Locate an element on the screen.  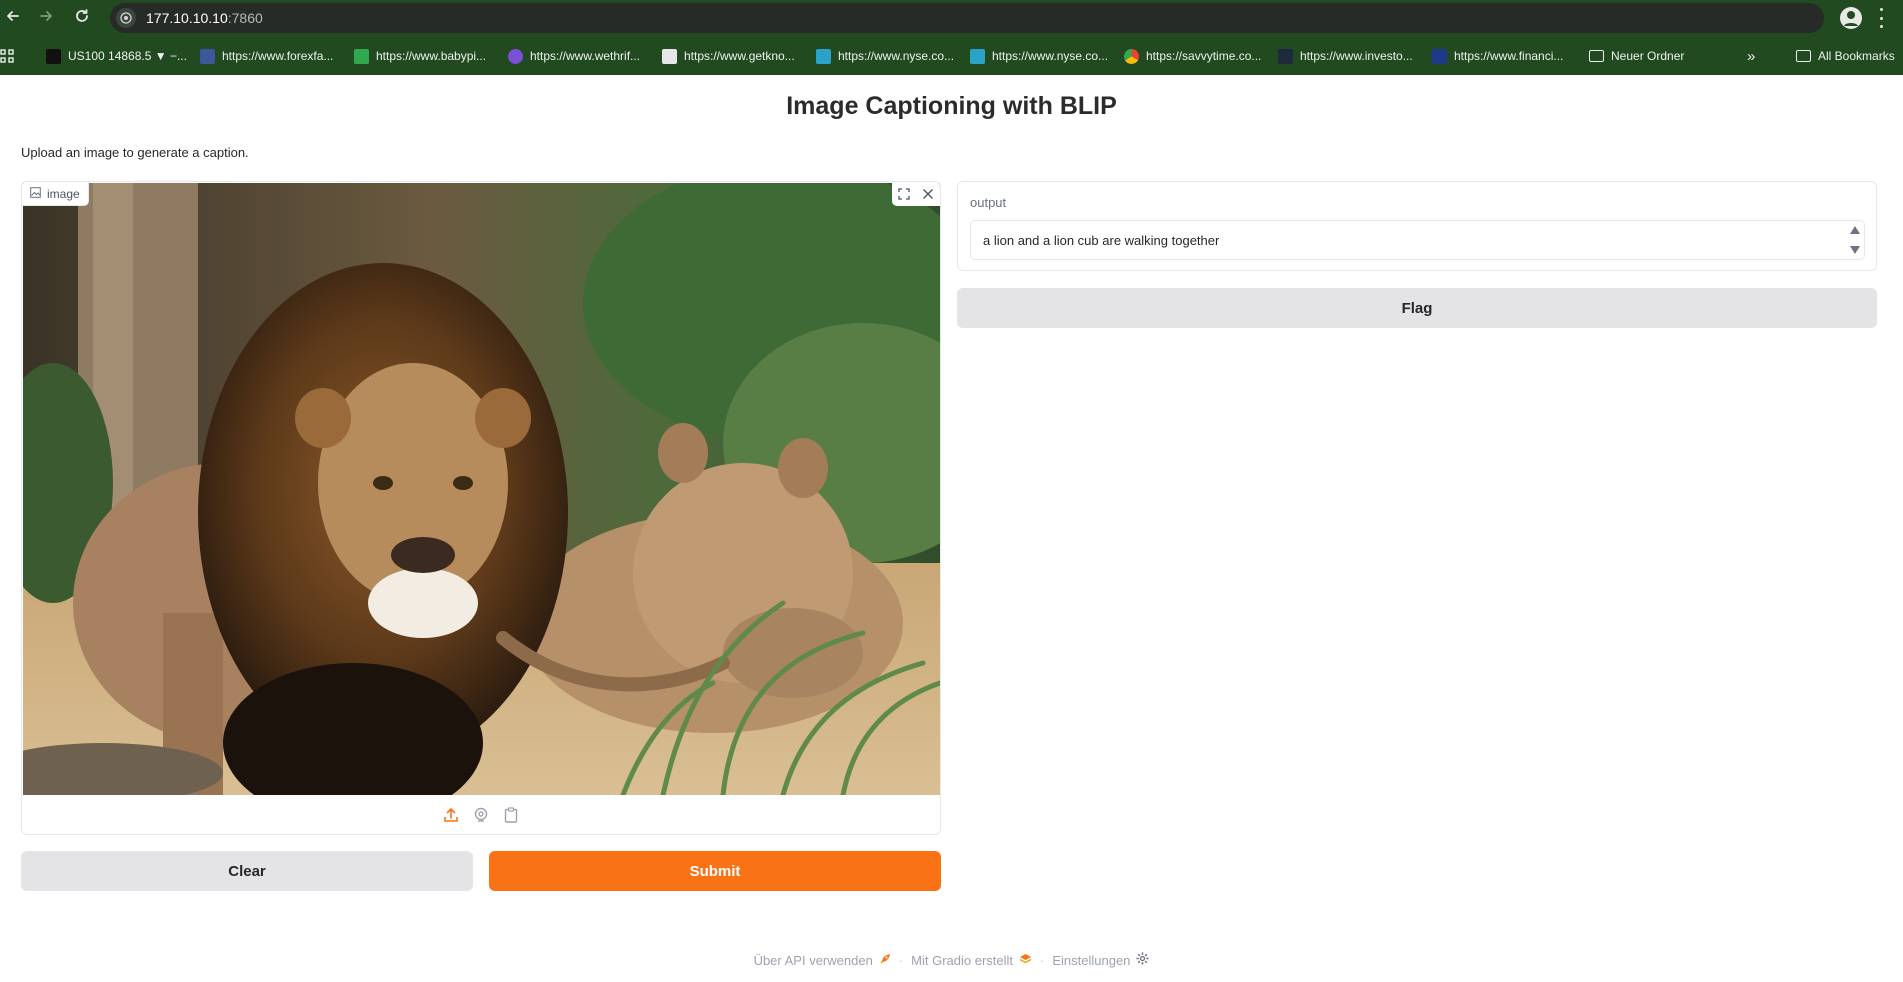
bookmark-label: Neuer Ordner is located at coordinates (1648, 56).